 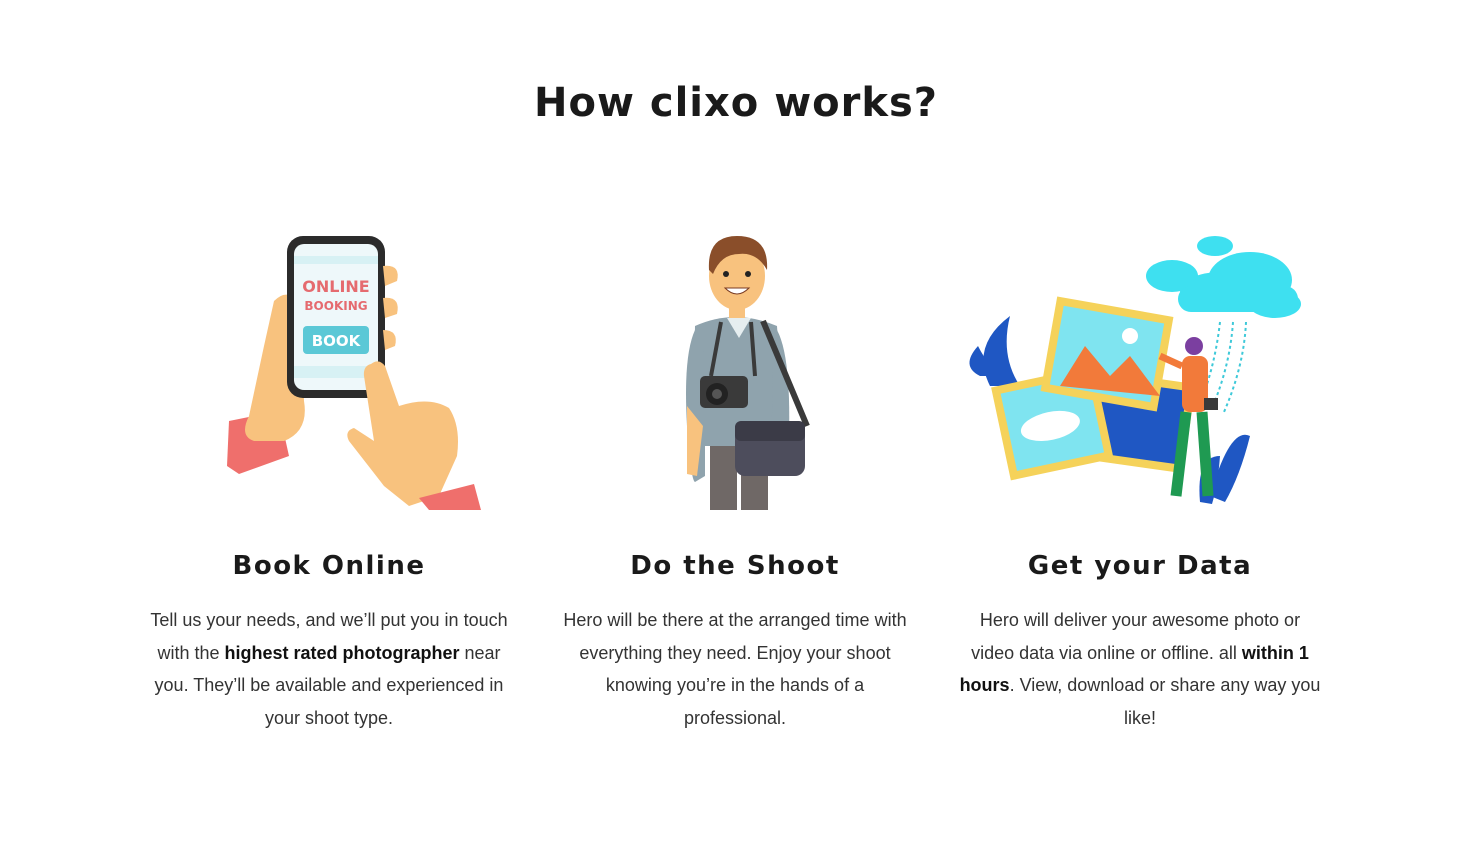 I want to click on phone-booking-illustration: ONLINE BOOKING BOOK, so click(x=354, y=373).